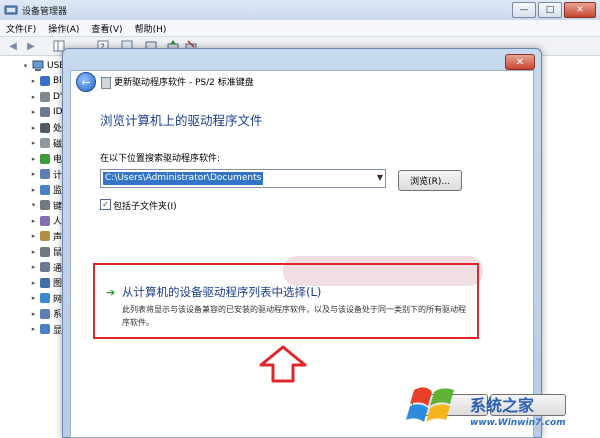 This screenshot has height=438, width=600. Describe the element at coordinates (58, 129) in the screenshot. I see `tree-item-label: 处` at that location.